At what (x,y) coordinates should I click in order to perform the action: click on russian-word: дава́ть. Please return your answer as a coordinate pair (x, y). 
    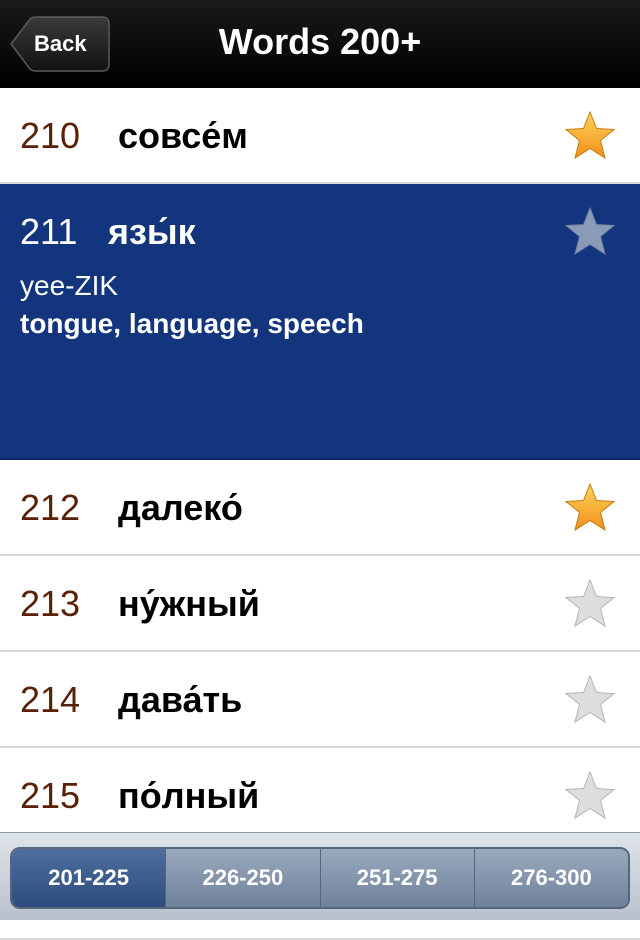
    Looking at the image, I should click on (180, 699).